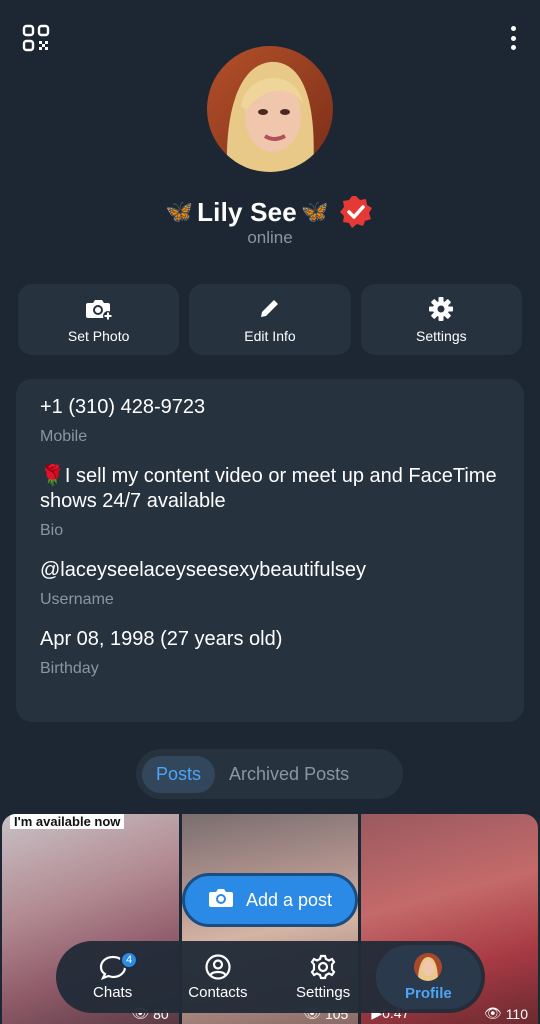 This screenshot has height=1024, width=540. I want to click on camera-add-icon, so click(99, 309).